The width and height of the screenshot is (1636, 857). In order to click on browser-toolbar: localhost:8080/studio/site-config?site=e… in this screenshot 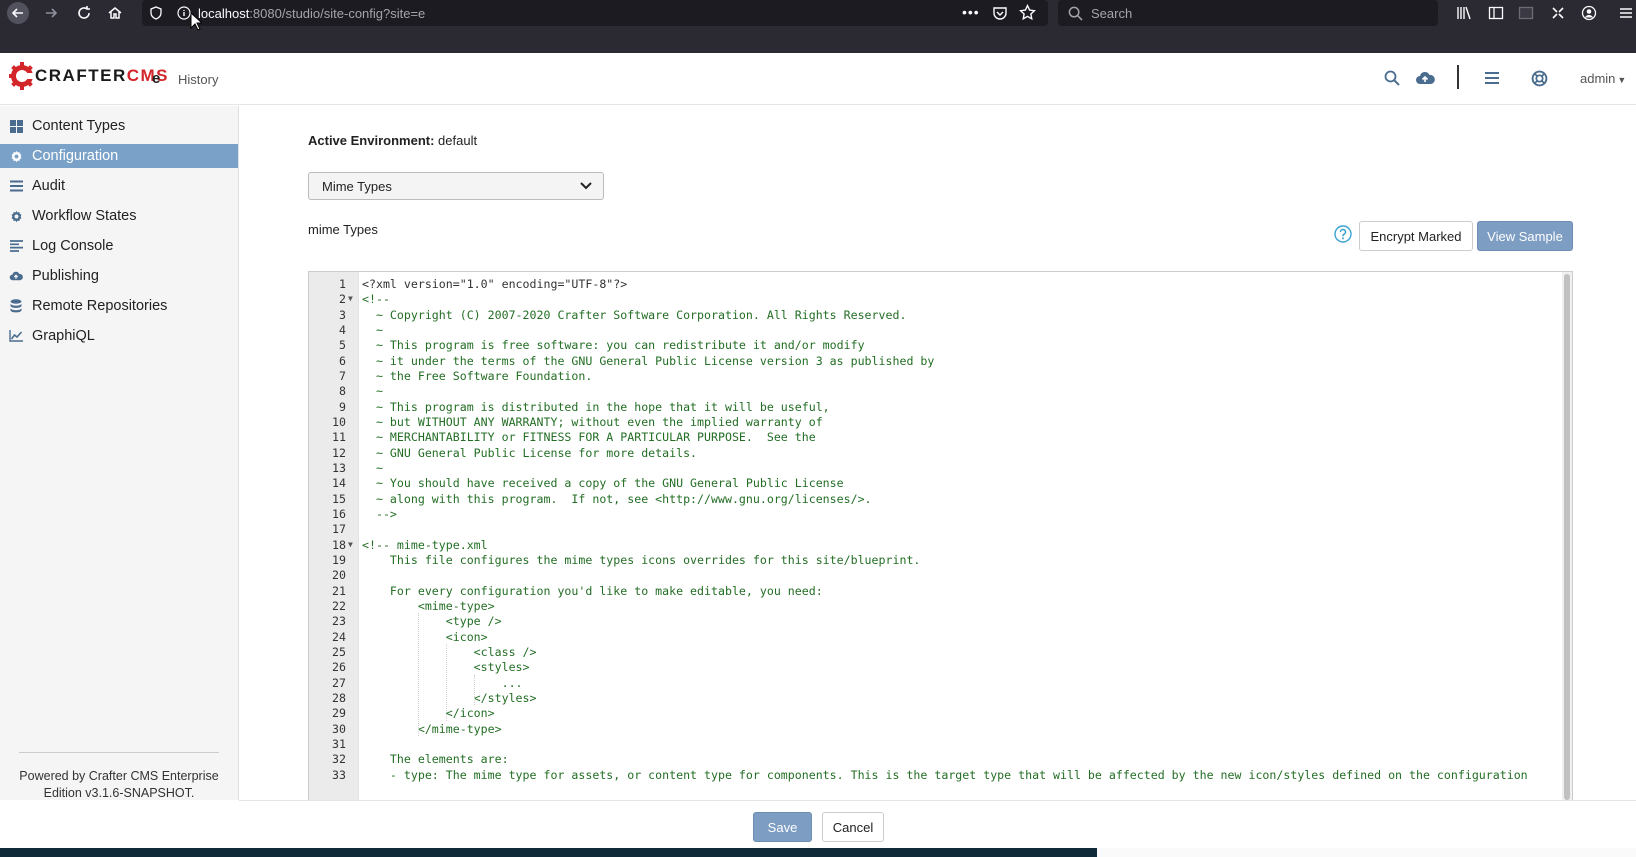, I will do `click(818, 13)`.